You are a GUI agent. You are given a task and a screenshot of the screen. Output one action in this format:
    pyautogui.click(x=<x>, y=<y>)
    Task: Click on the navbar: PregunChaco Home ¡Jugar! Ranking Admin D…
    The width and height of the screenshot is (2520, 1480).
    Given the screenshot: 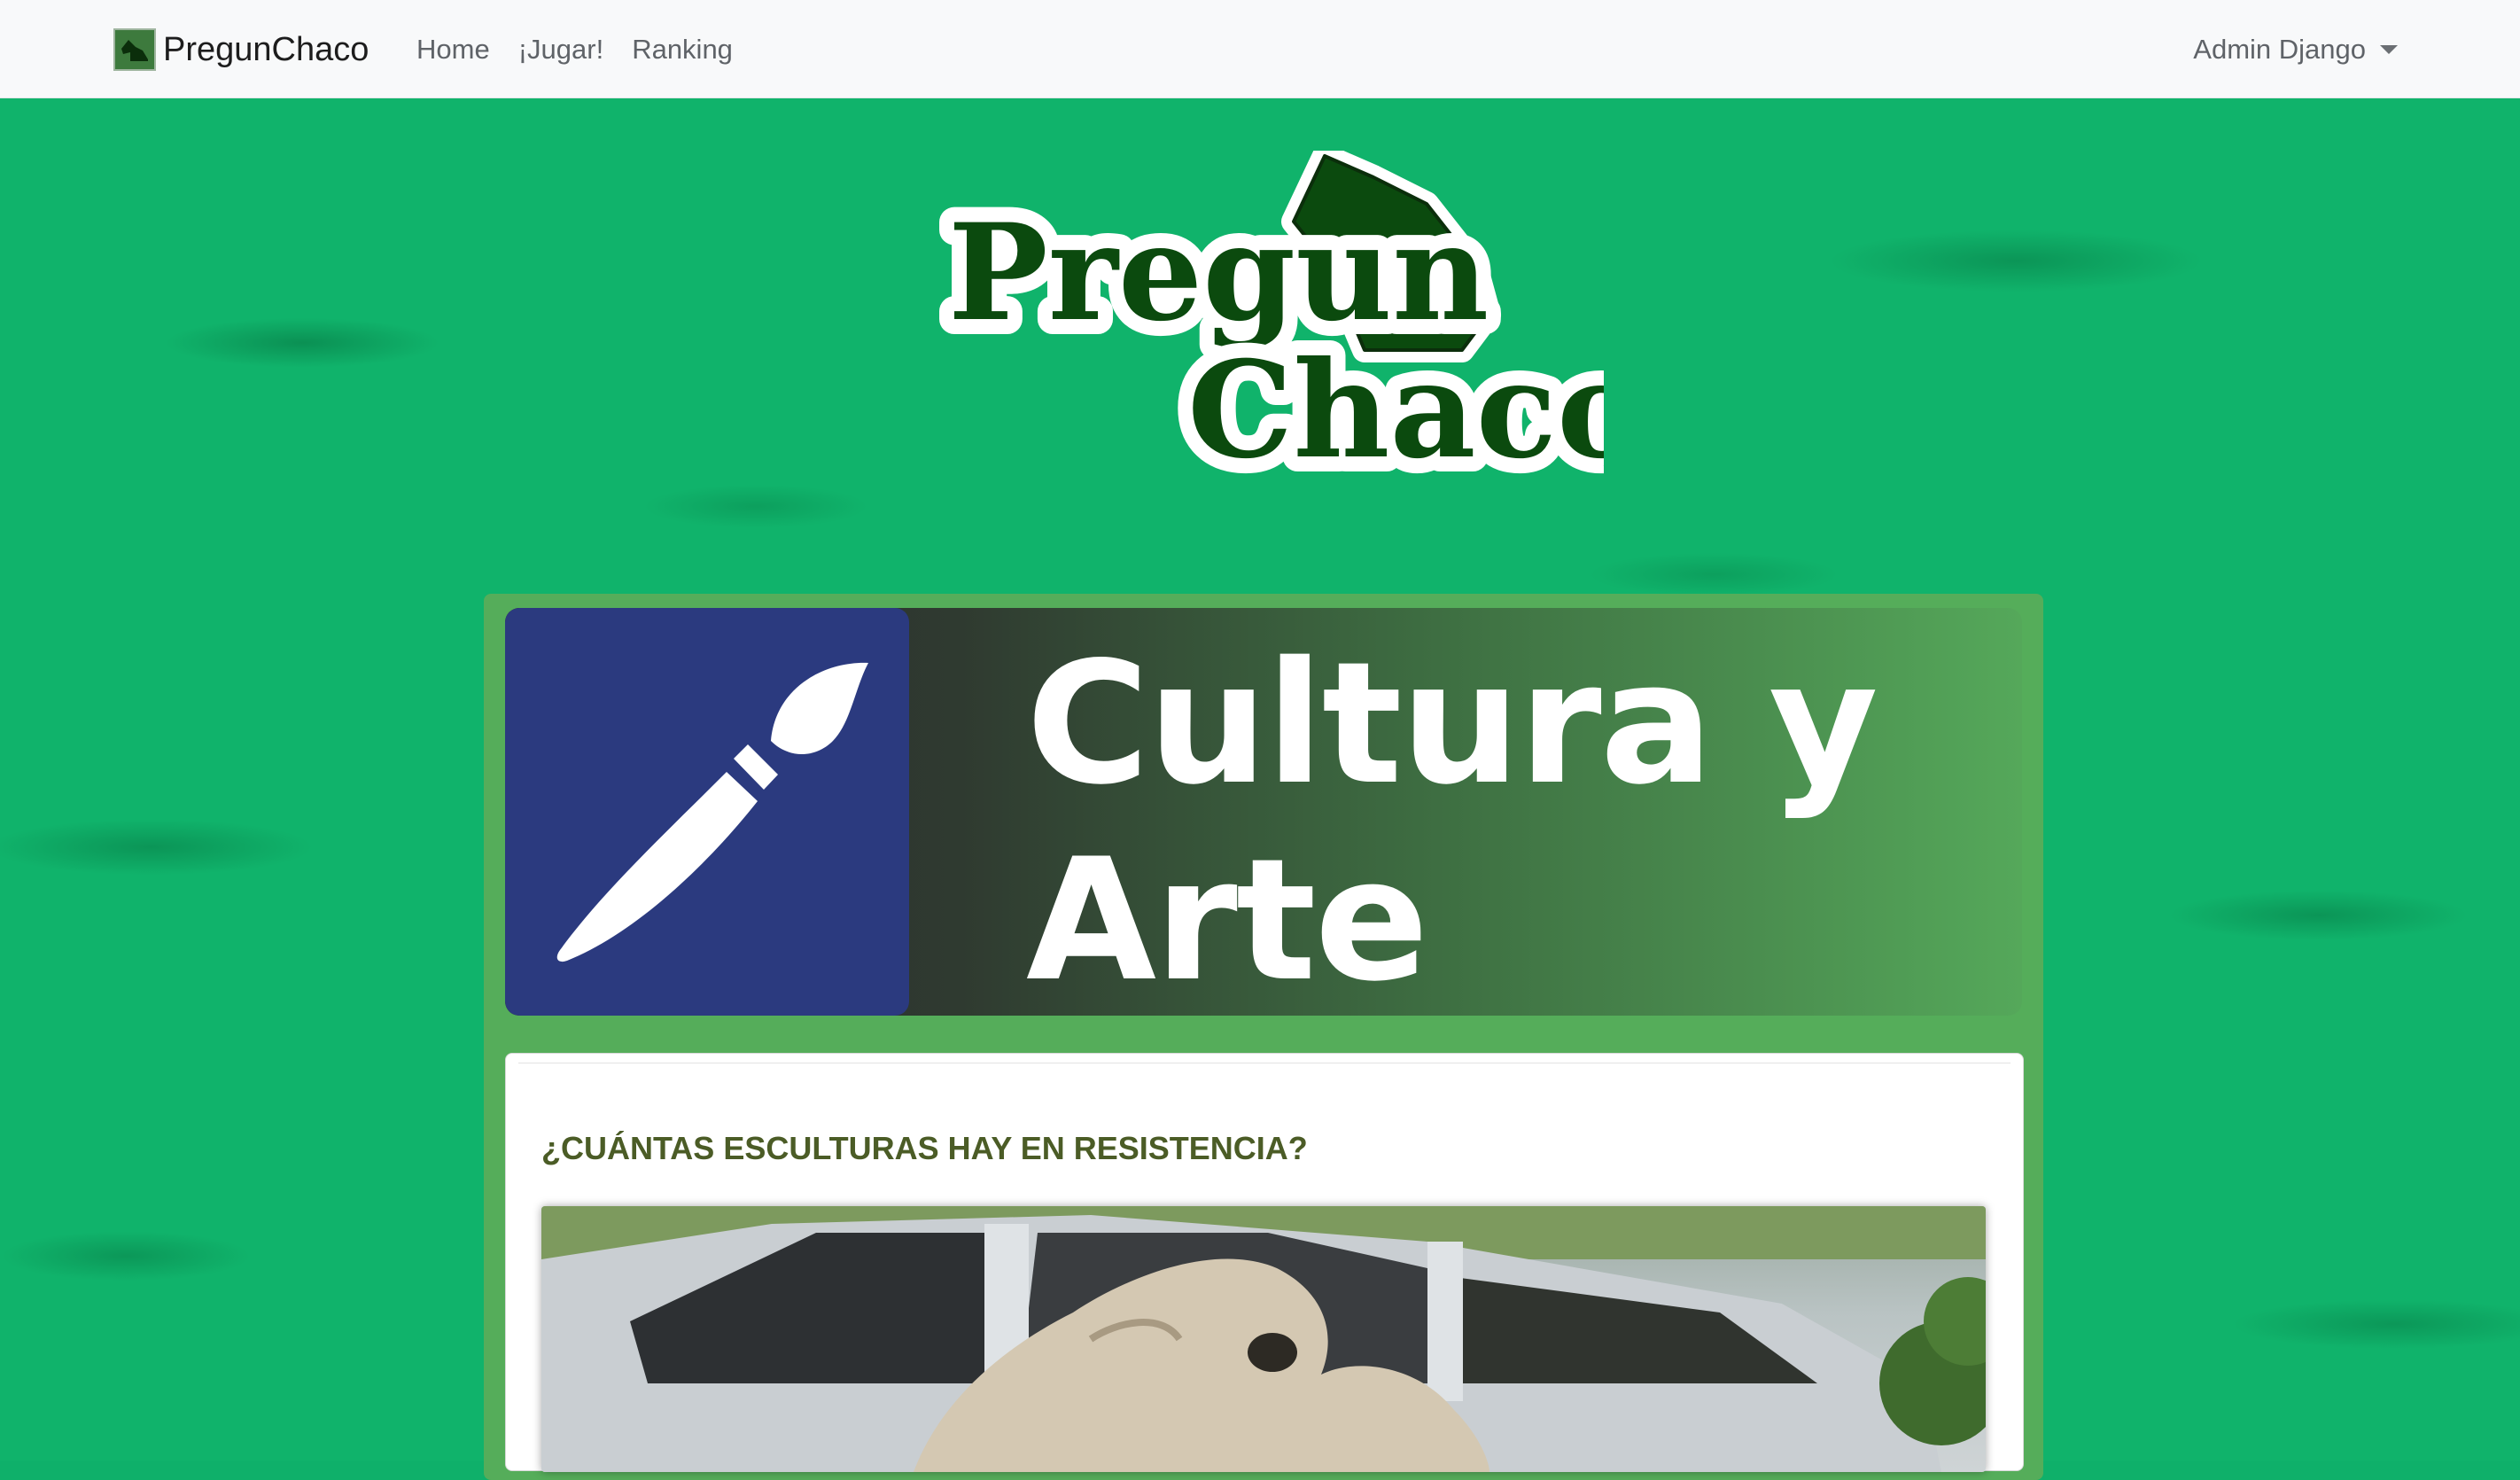 What is the action you would take?
    pyautogui.click(x=1260, y=49)
    